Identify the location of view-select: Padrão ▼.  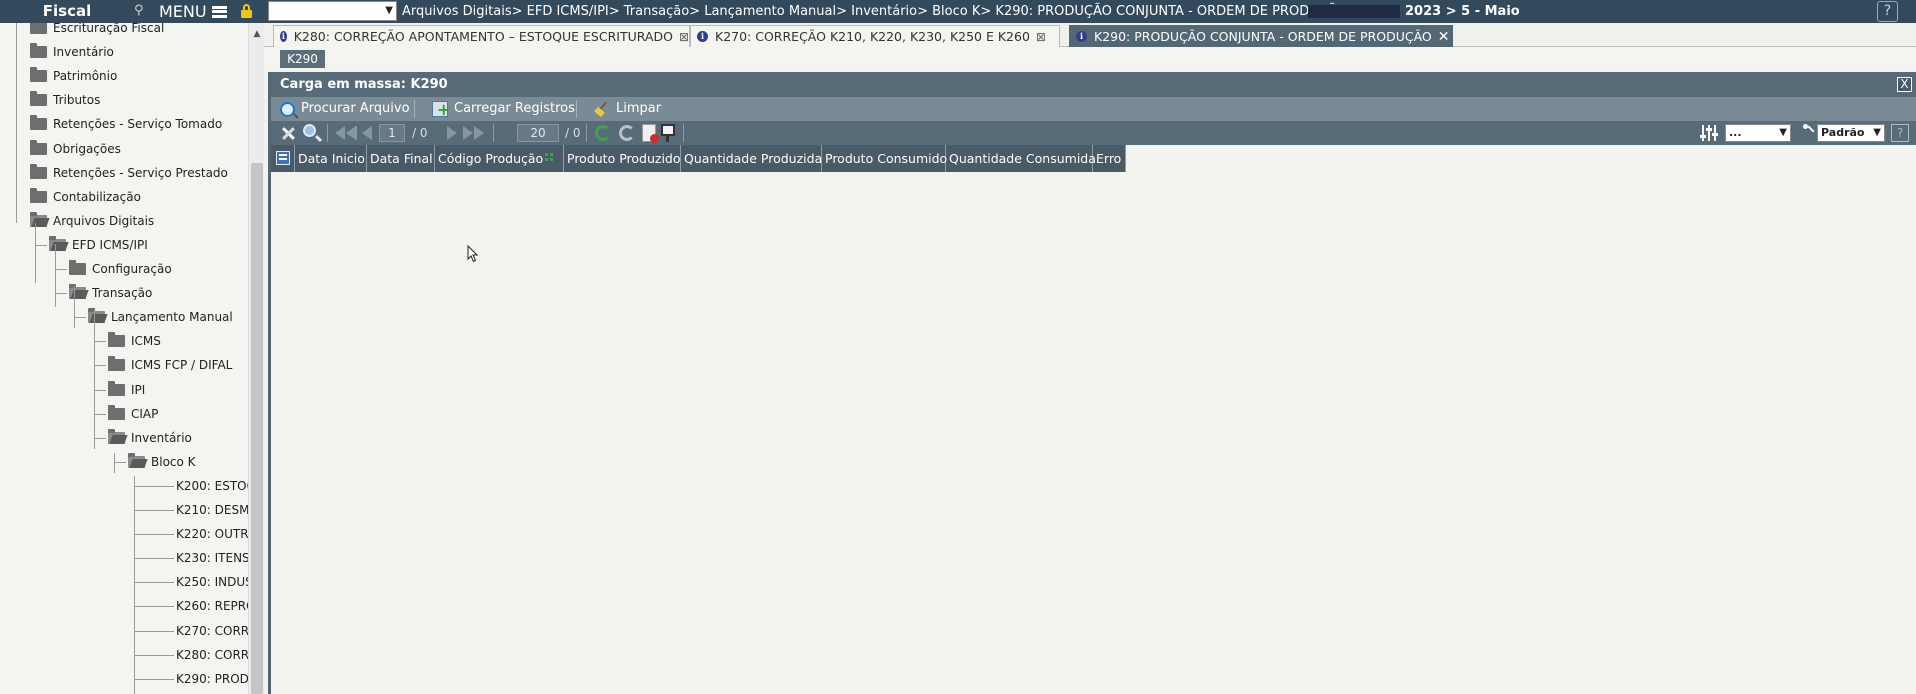
(1851, 133).